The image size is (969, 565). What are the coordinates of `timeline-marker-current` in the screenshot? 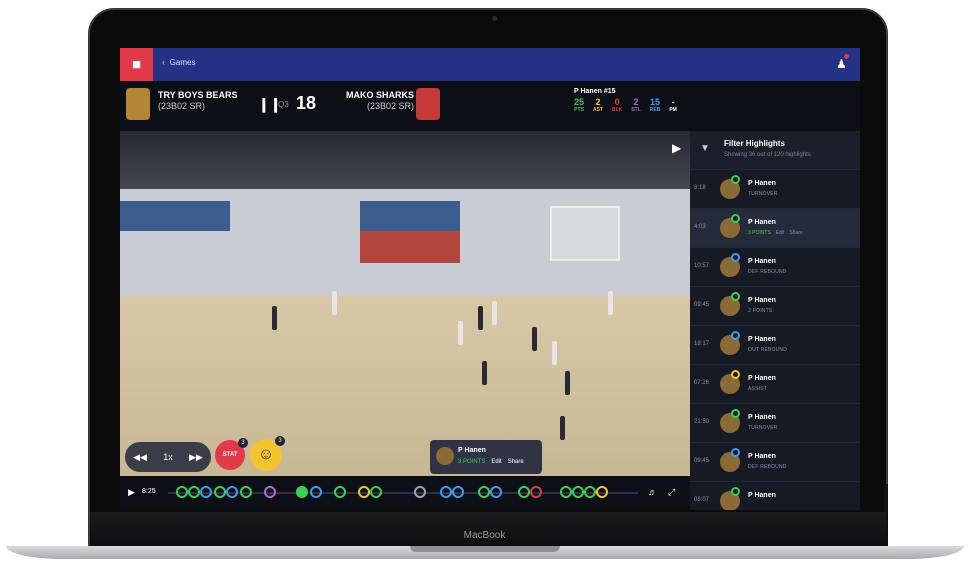 It's located at (302, 492).